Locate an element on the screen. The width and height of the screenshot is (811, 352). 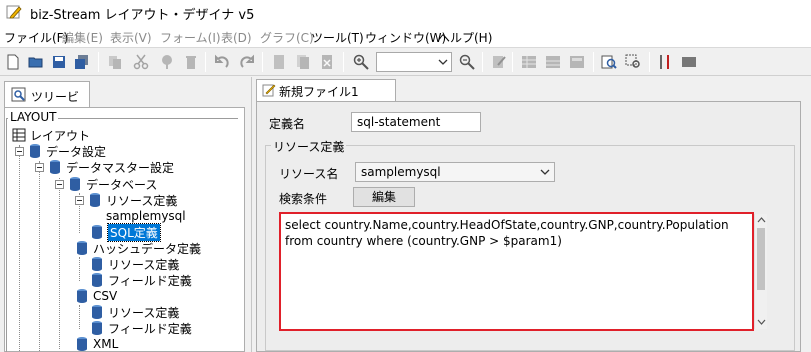
tree-item-sql-def: SQL定義 is located at coordinates (125, 232).